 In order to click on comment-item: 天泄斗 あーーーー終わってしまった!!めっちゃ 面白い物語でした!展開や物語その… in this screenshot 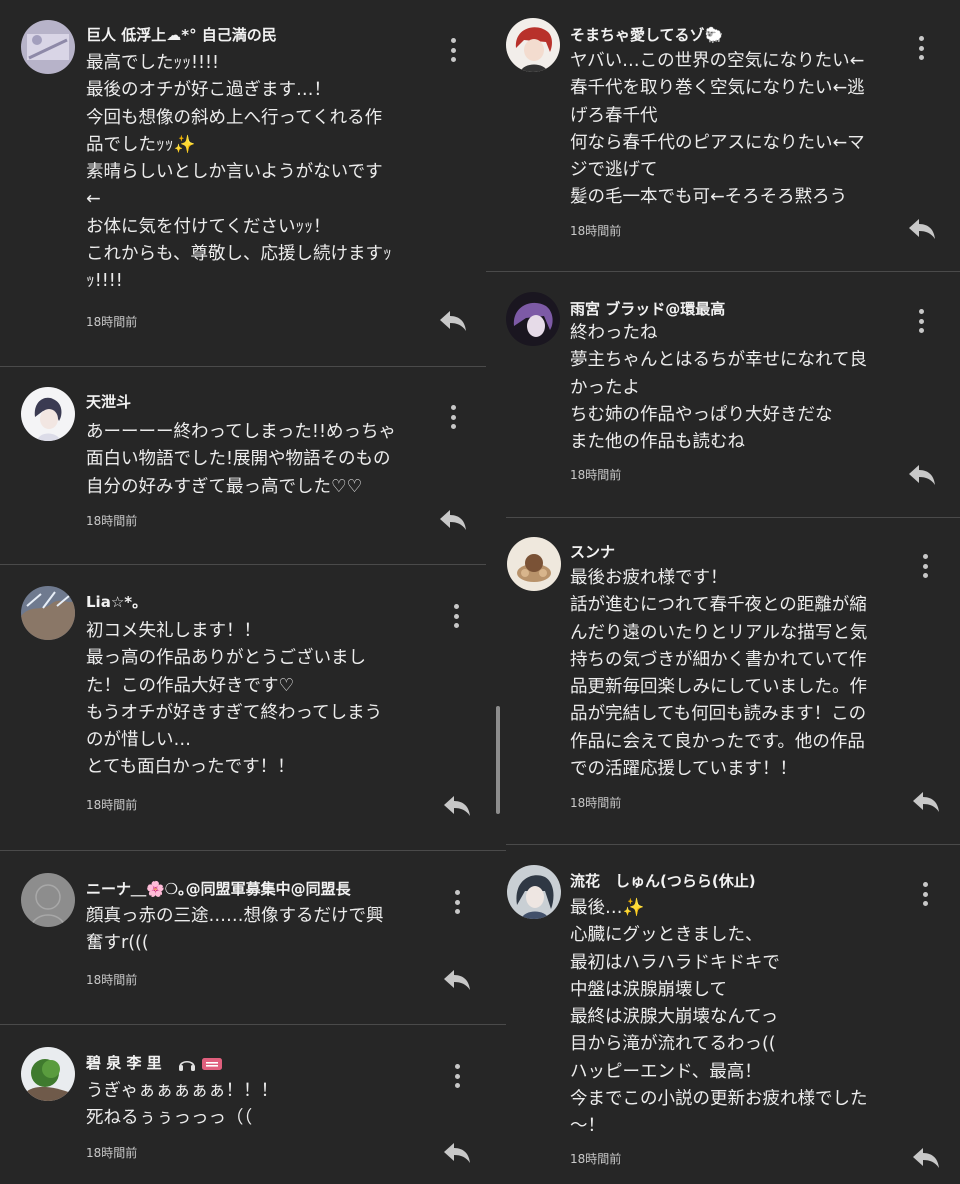, I will do `click(243, 465)`.